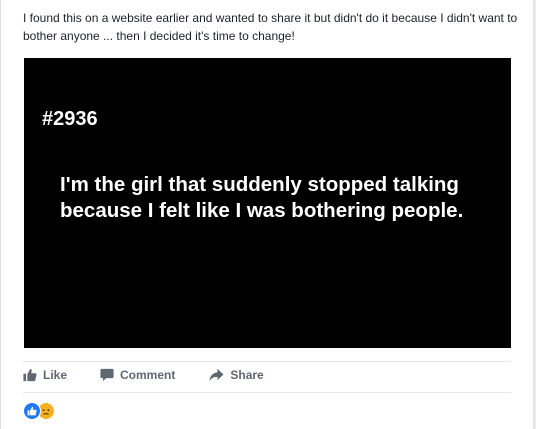 The width and height of the screenshot is (536, 429). What do you see at coordinates (55, 375) in the screenshot?
I see `like-label: Like` at bounding box center [55, 375].